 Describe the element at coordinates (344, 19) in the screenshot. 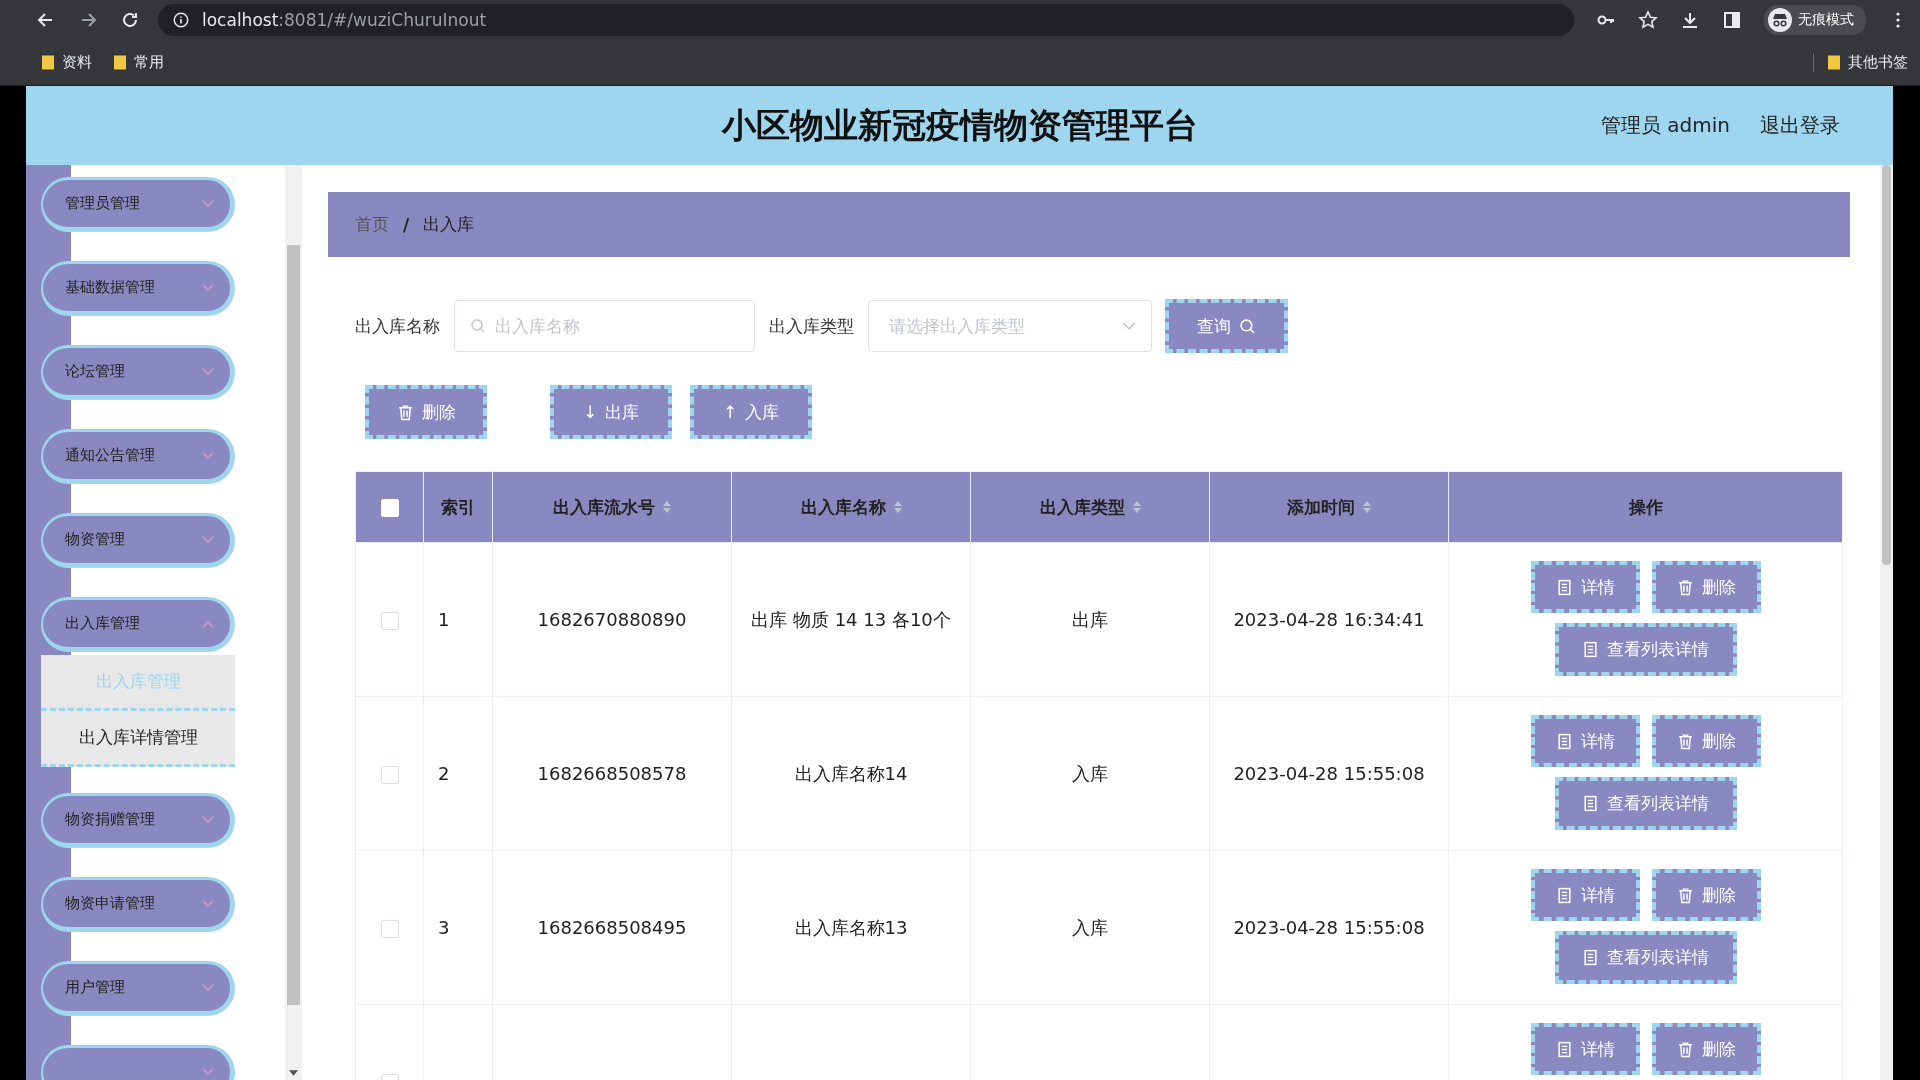

I see `url-text: localhost:8081/#/wuziChuruInout` at that location.